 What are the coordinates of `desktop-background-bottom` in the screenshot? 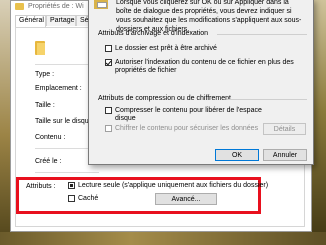 It's located at (163, 238).